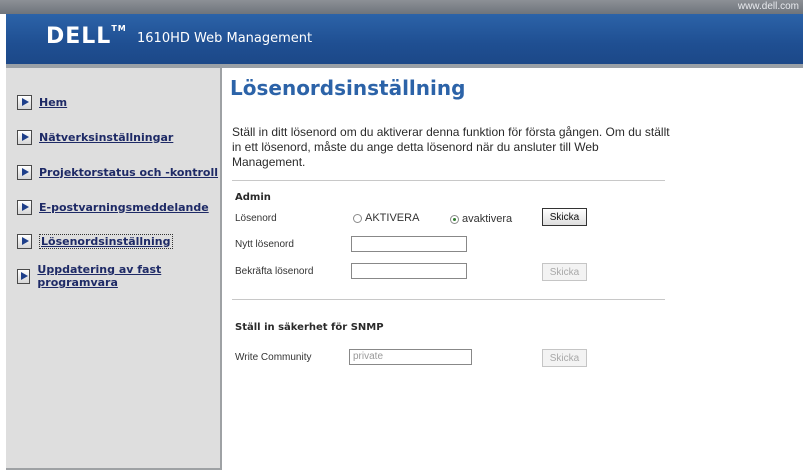 Image resolution: width=803 pixels, height=474 pixels. What do you see at coordinates (401, 7) in the screenshot?
I see `top-strip: www.dell.com` at bounding box center [401, 7].